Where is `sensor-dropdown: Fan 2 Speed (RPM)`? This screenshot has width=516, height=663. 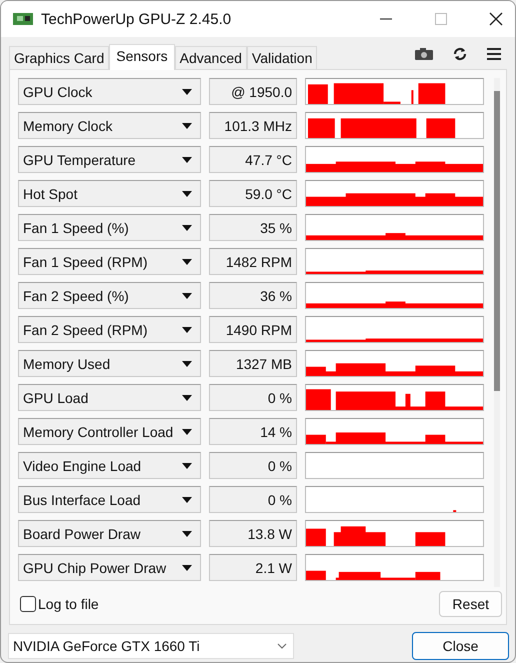 sensor-dropdown: Fan 2 Speed (RPM) is located at coordinates (109, 329).